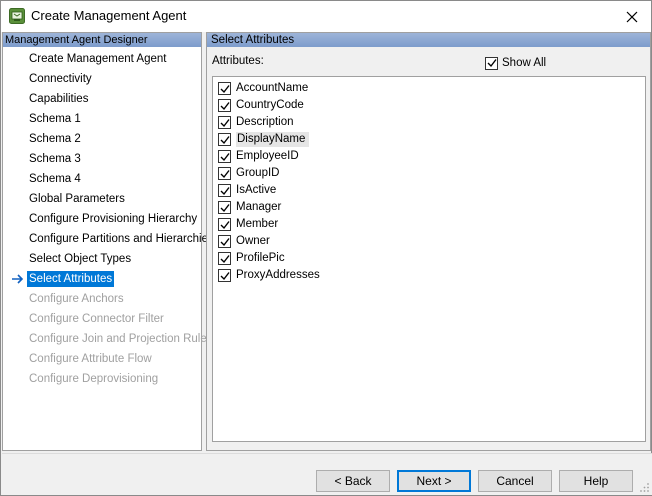  What do you see at coordinates (109, 15) in the screenshot?
I see `window-title: Create Management Agent` at bounding box center [109, 15].